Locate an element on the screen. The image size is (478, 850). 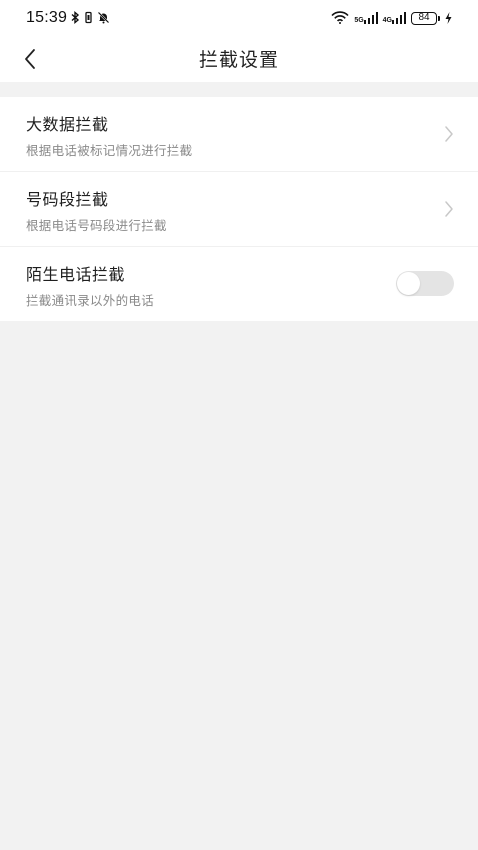
row-subtitle: 根据电话号码段进行拦截 is located at coordinates (96, 225).